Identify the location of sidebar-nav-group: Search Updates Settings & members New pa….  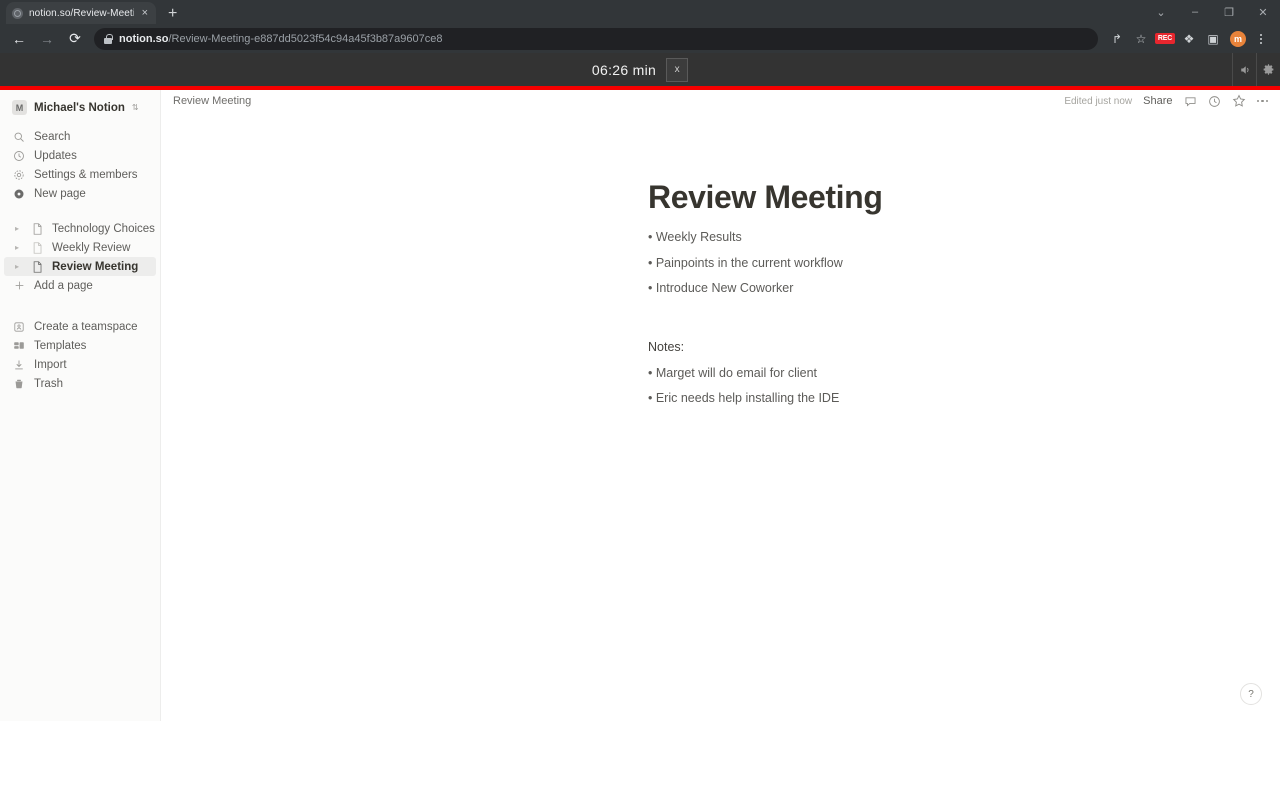
(80, 165).